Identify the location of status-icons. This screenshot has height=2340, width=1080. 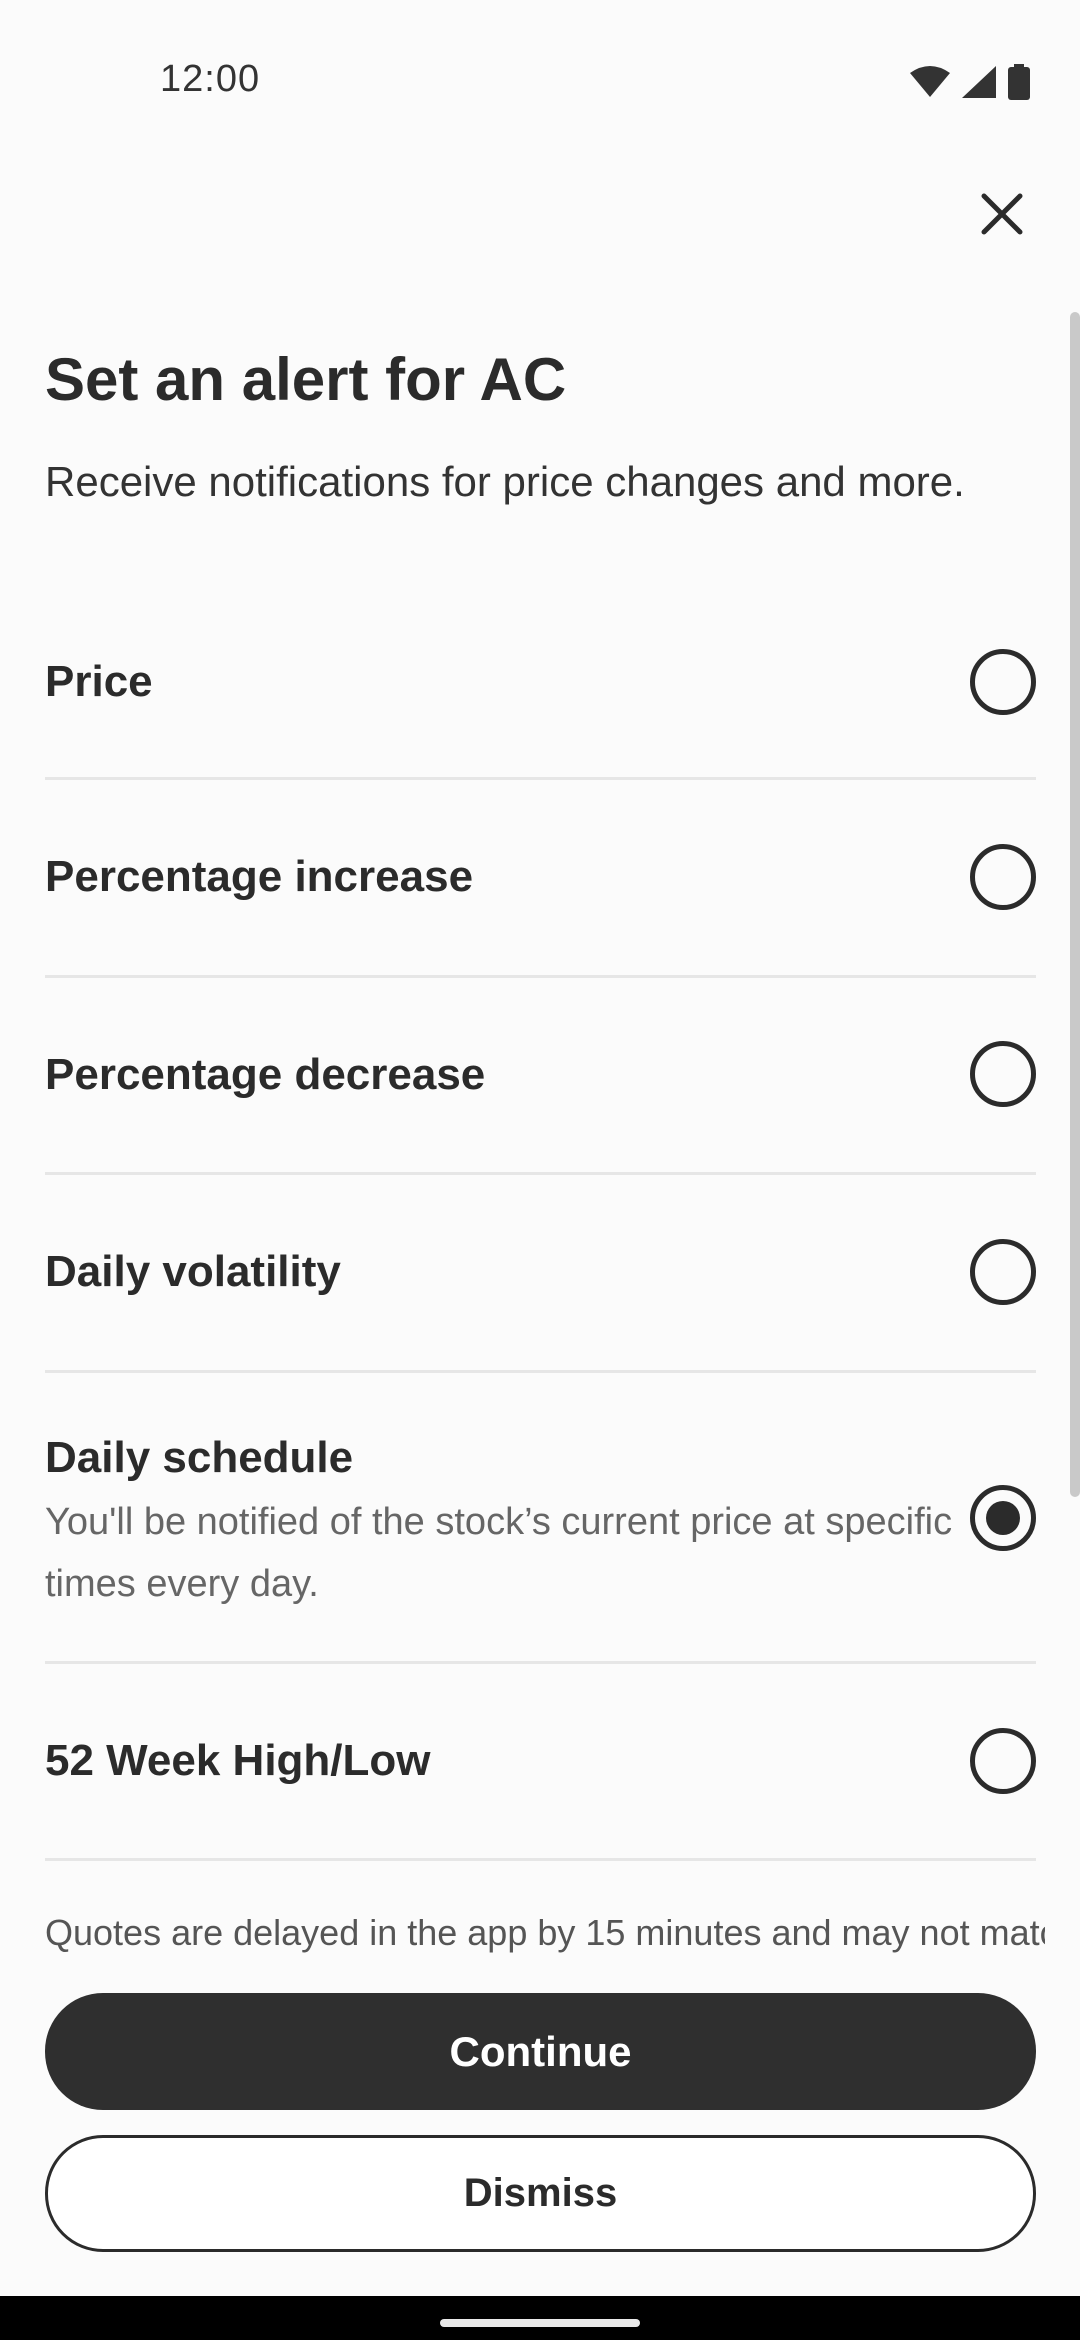
(970, 84).